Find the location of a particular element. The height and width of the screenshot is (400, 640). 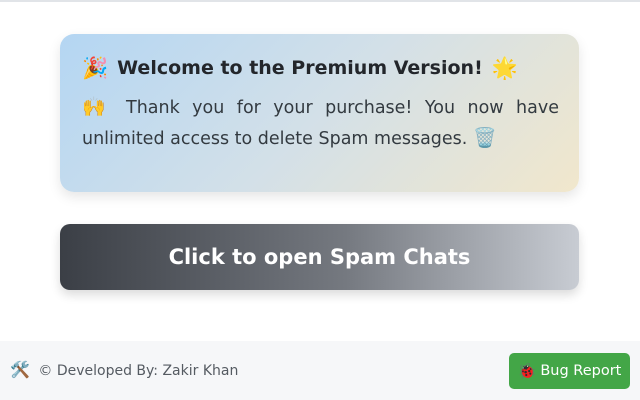

open-spam-chats-button: Click to open Spam Chats is located at coordinates (319, 257).